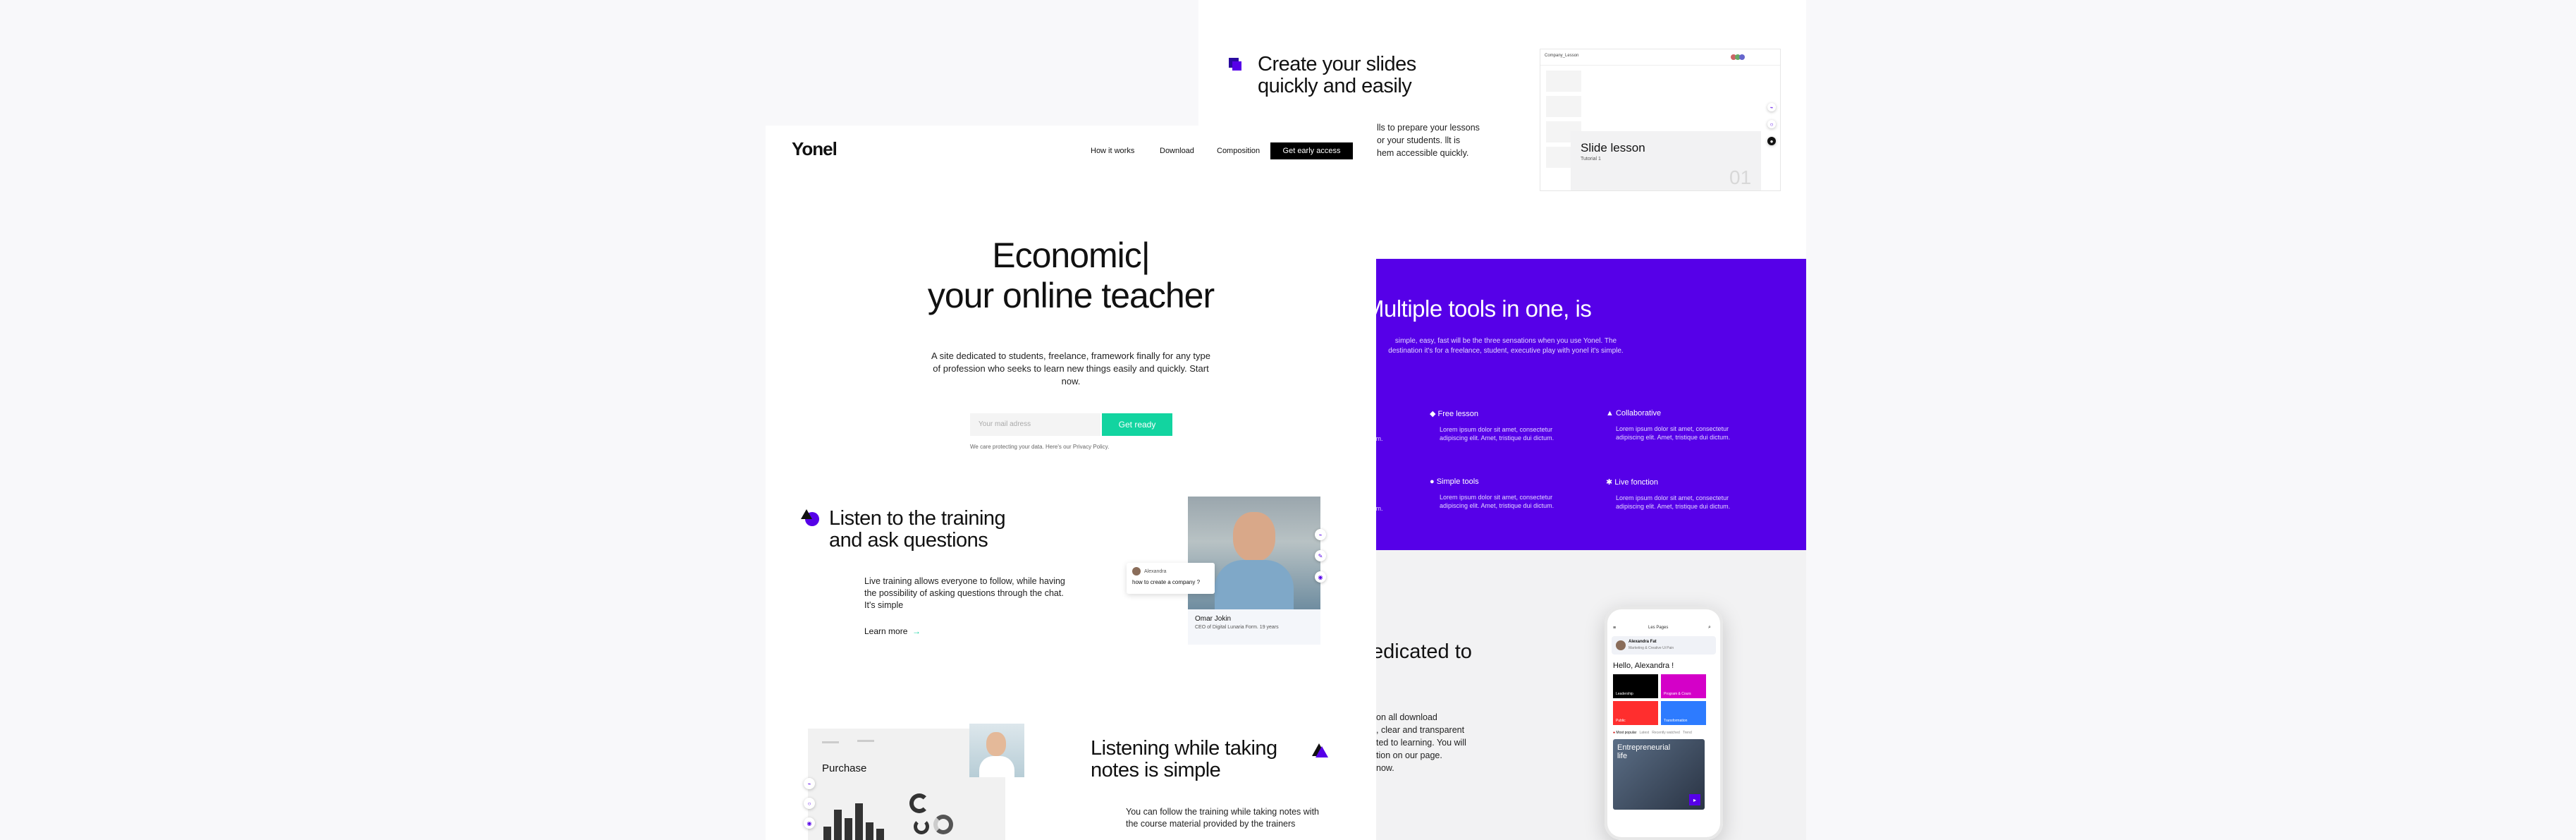  I want to click on menu-icon: ≡, so click(1614, 628).